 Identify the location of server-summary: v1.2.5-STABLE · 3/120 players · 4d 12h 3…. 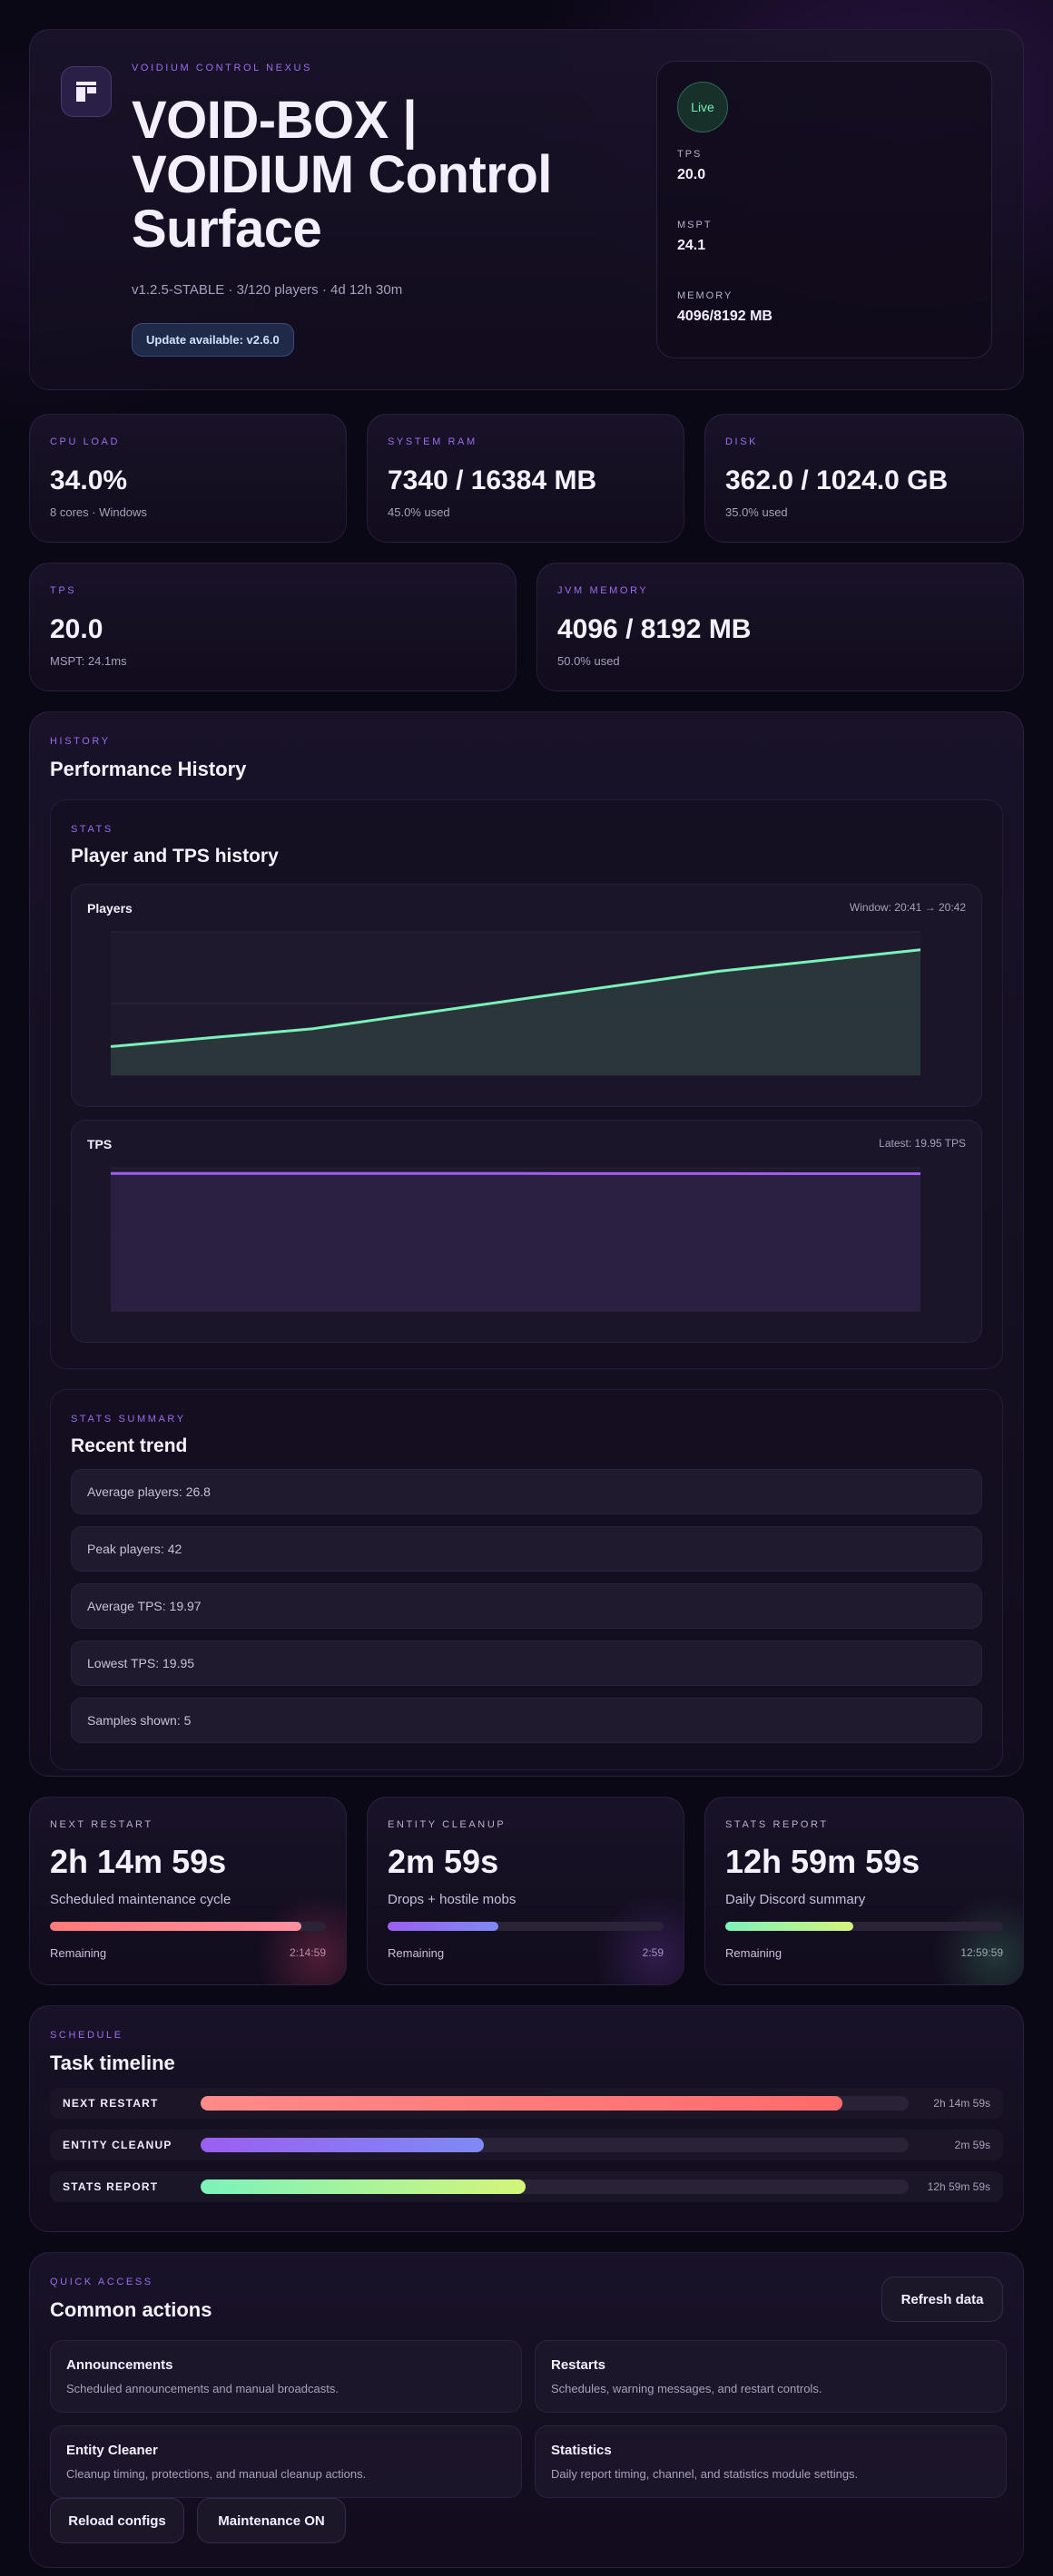
(267, 290).